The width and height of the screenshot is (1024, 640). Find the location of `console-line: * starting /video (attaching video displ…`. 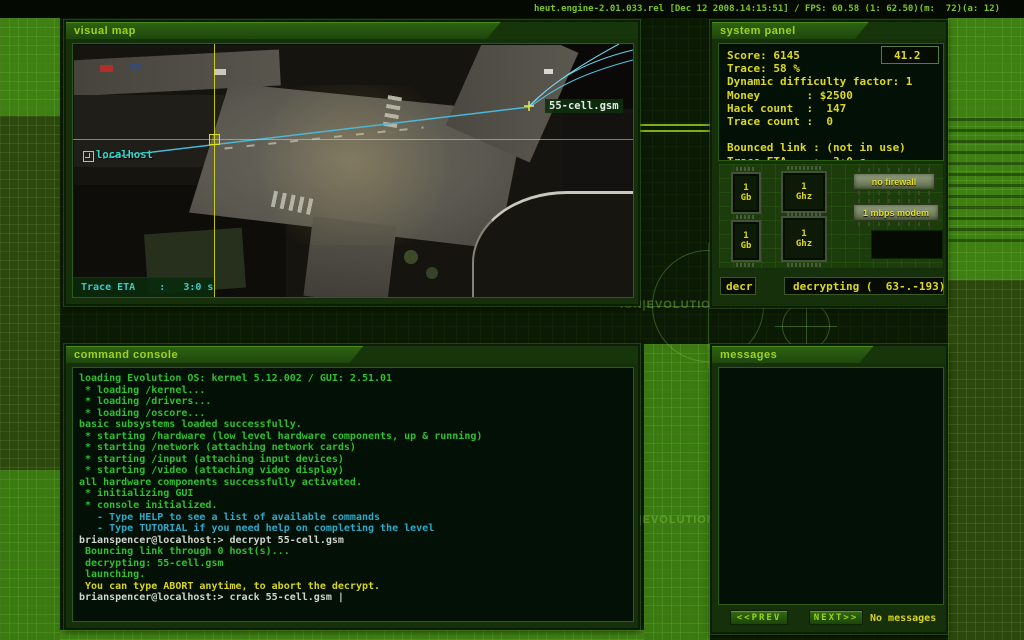

console-line: * starting /video (attaching video displ… is located at coordinates (211, 471).